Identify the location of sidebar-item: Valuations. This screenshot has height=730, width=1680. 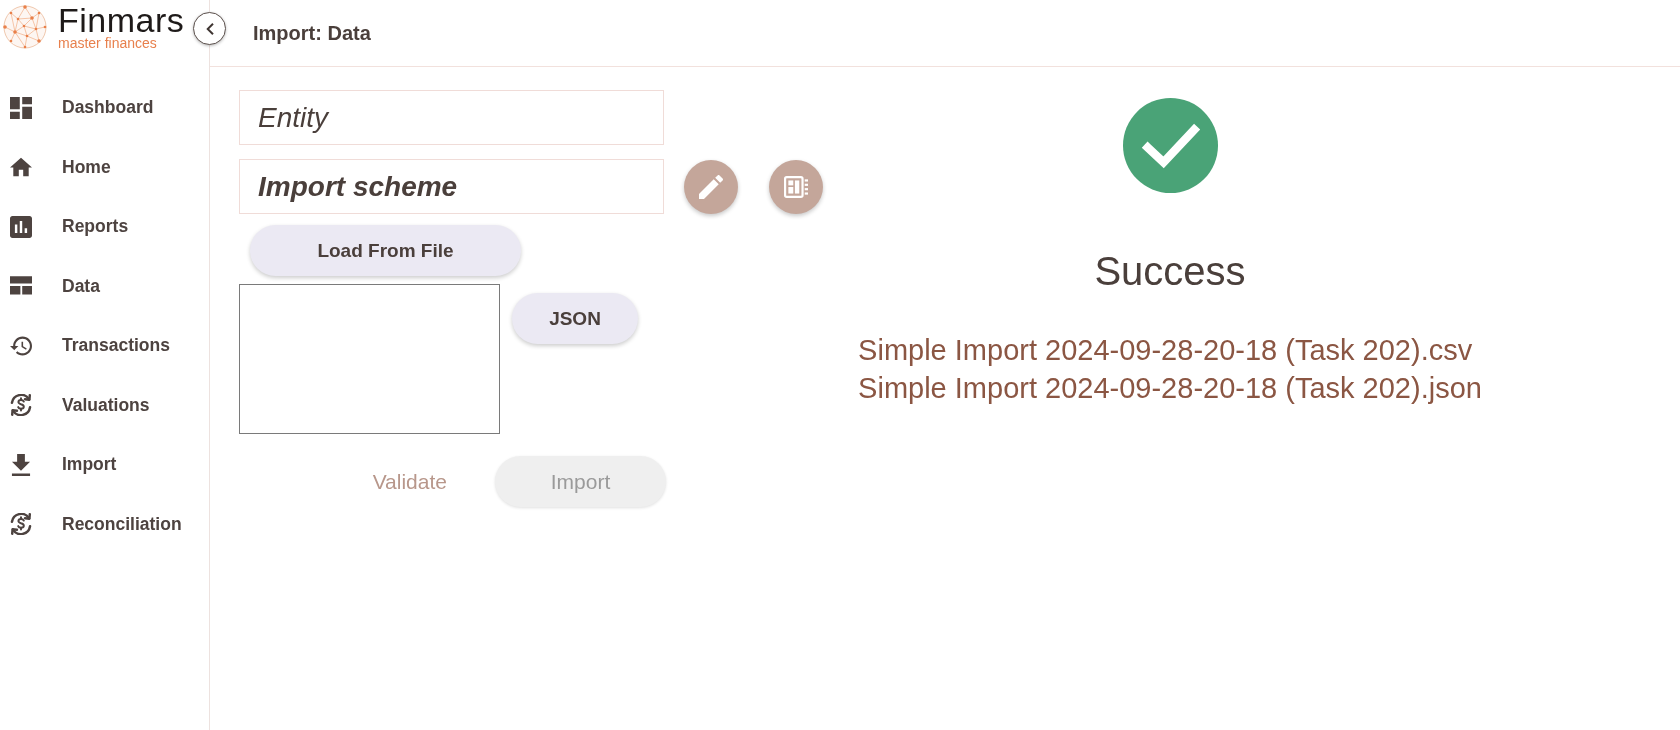
(104, 405).